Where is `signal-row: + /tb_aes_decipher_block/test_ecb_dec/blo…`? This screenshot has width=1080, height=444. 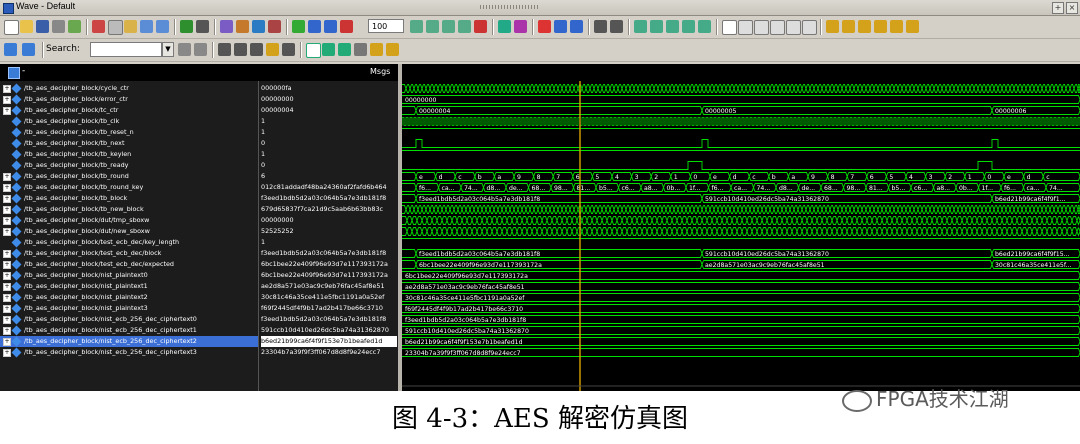
signal-row: + /tb_aes_decipher_block/test_ecb_dec/blo… is located at coordinates (129, 253).